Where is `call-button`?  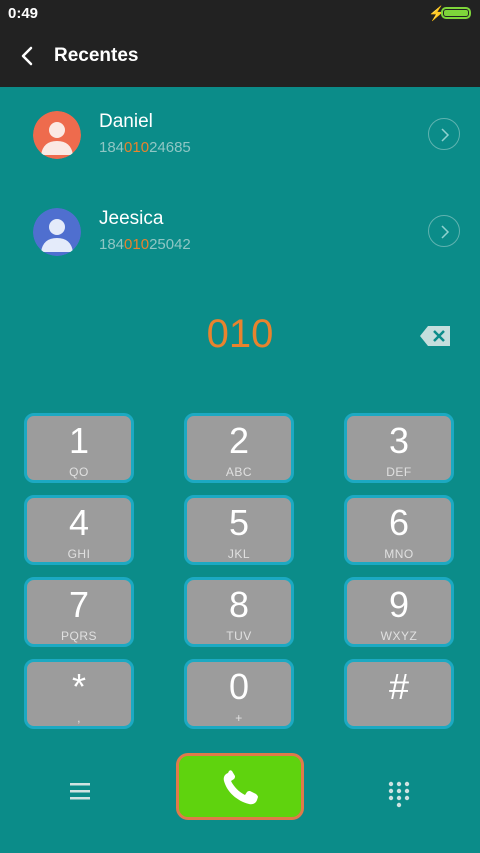
call-button is located at coordinates (240, 786).